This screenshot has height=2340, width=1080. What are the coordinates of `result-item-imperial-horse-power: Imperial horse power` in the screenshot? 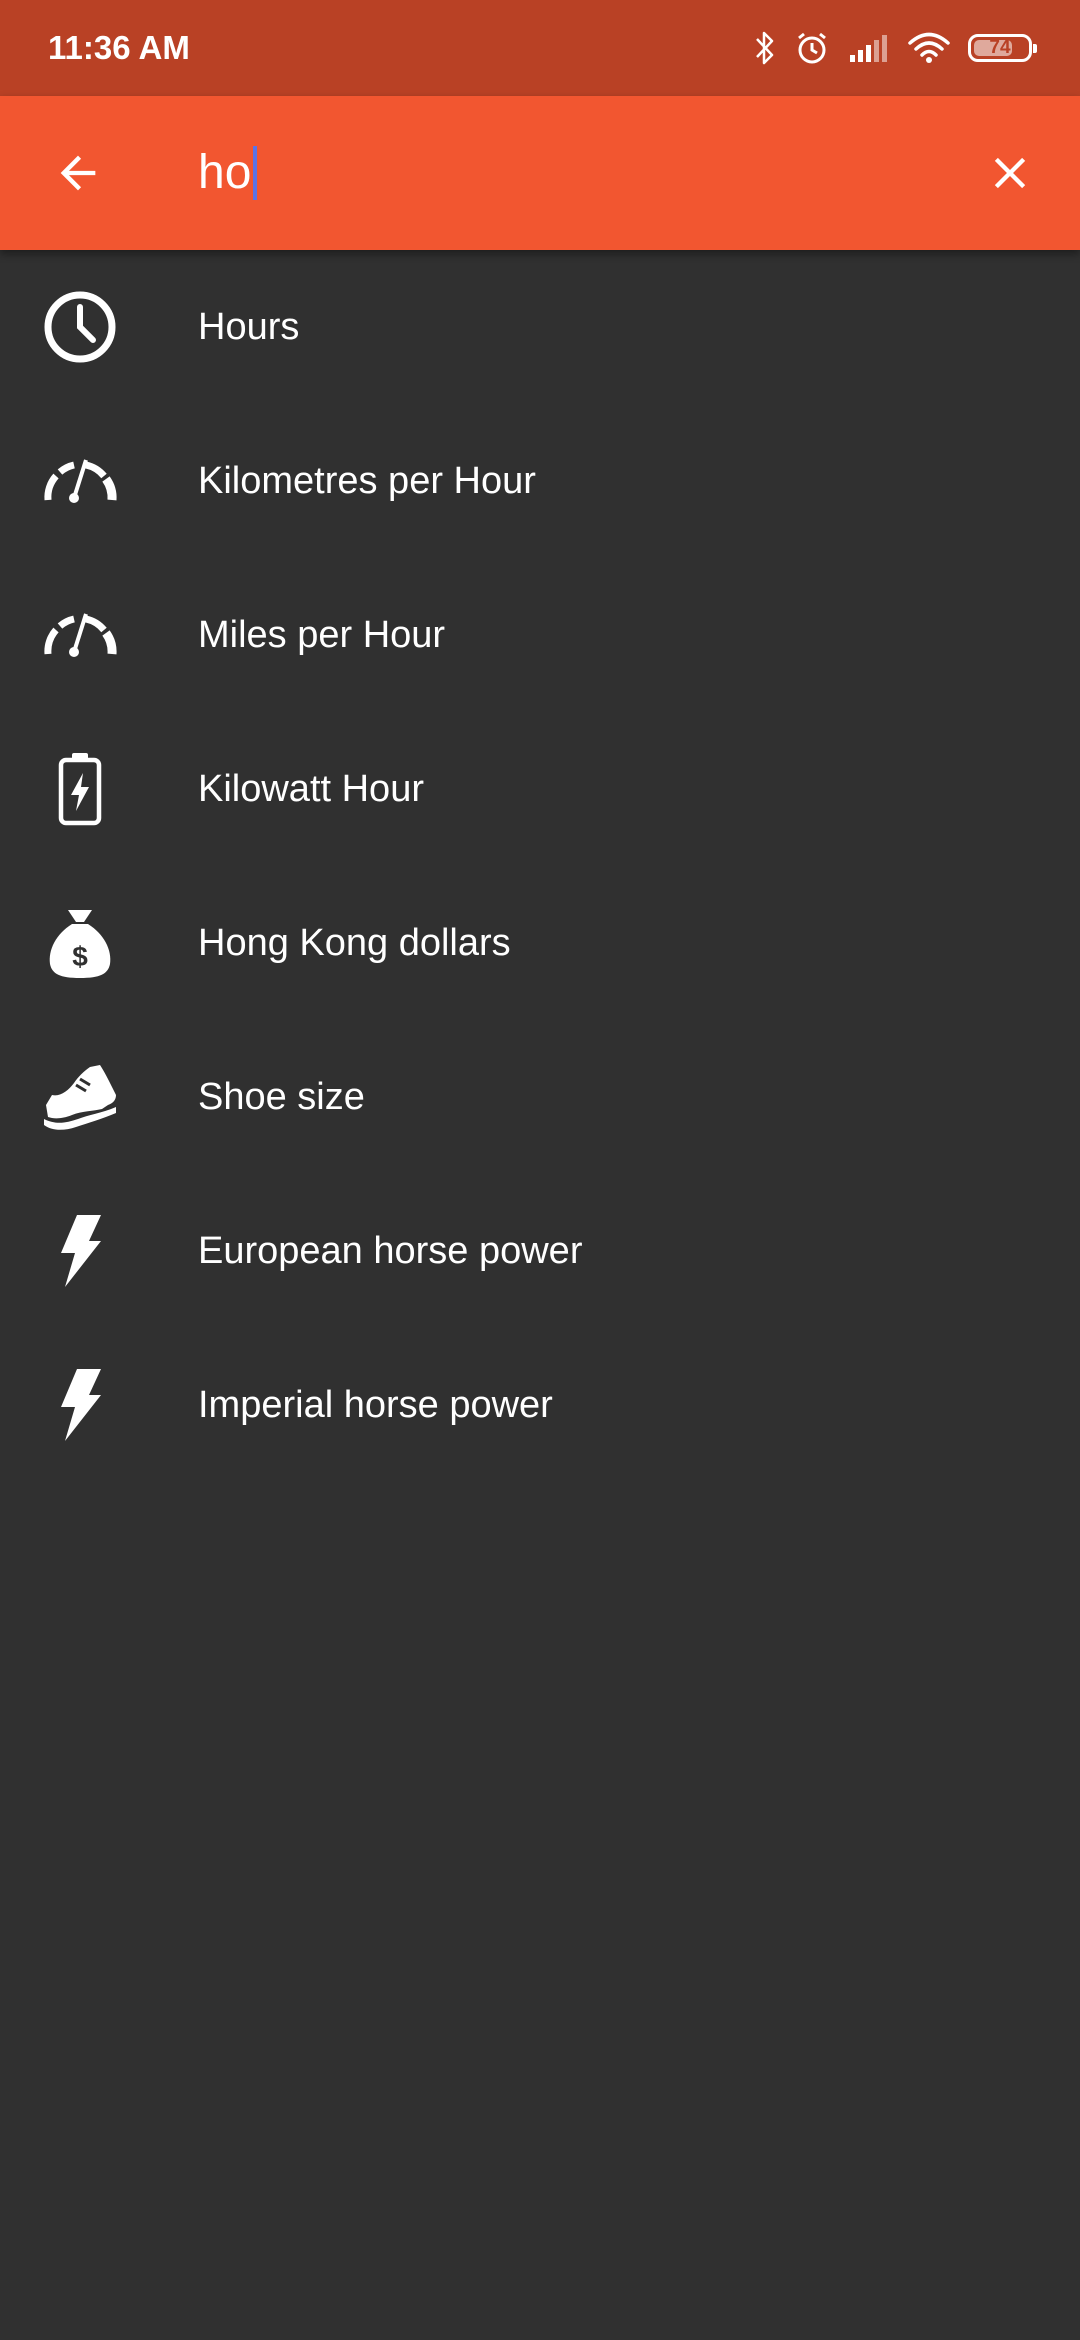 It's located at (540, 1405).